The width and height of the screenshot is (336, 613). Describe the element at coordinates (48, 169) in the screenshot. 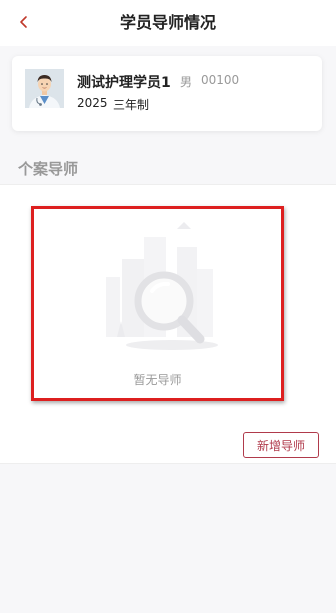

I see `section-title: 个案导师` at that location.